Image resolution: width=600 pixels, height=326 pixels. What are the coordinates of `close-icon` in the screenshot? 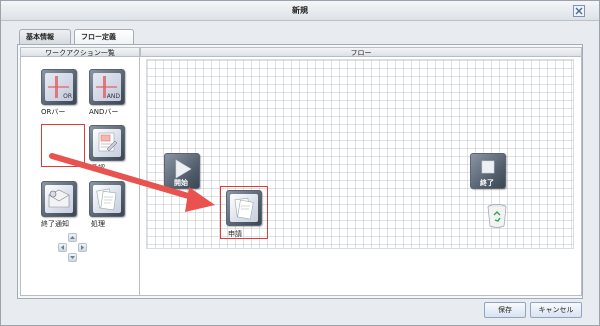 It's located at (579, 11).